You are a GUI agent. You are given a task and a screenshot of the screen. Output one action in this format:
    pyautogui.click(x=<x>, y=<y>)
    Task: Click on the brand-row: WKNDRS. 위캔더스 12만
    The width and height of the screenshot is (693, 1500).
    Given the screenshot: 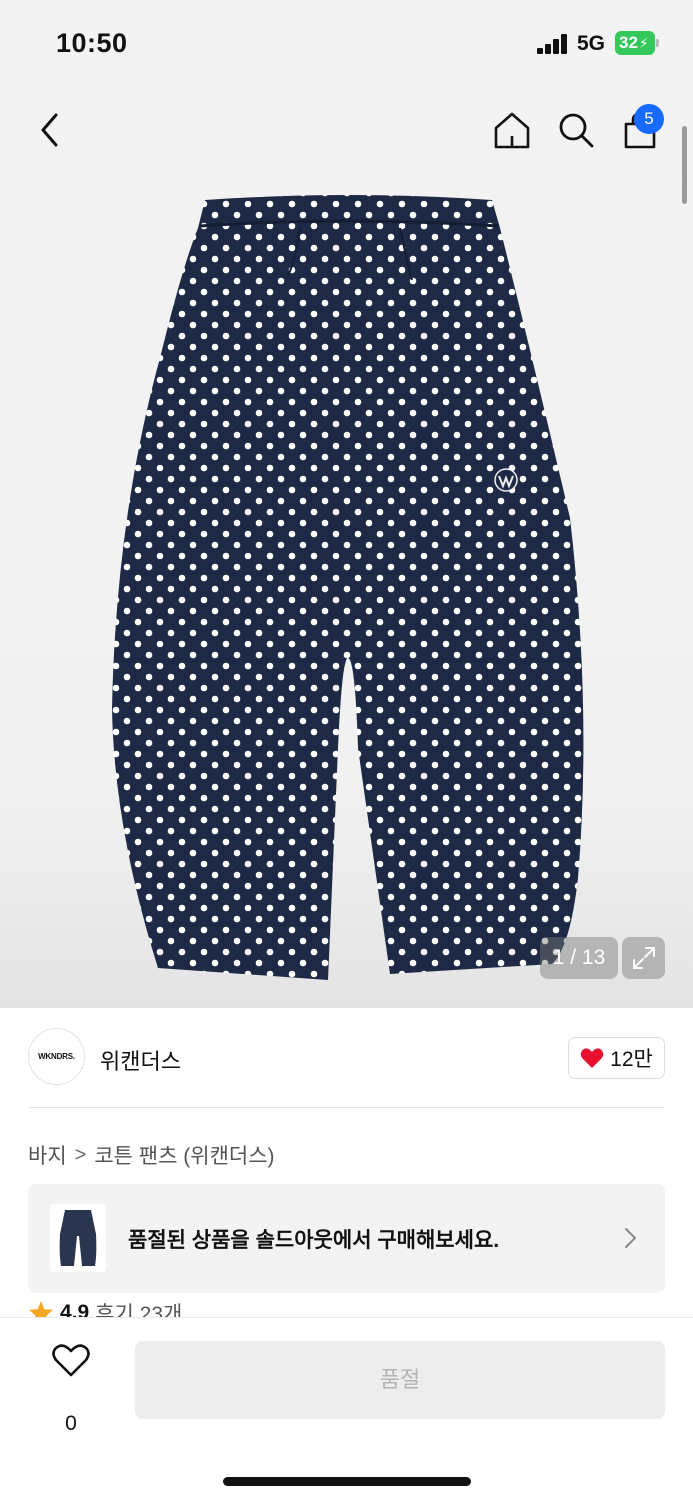 What is the action you would take?
    pyautogui.click(x=346, y=1058)
    